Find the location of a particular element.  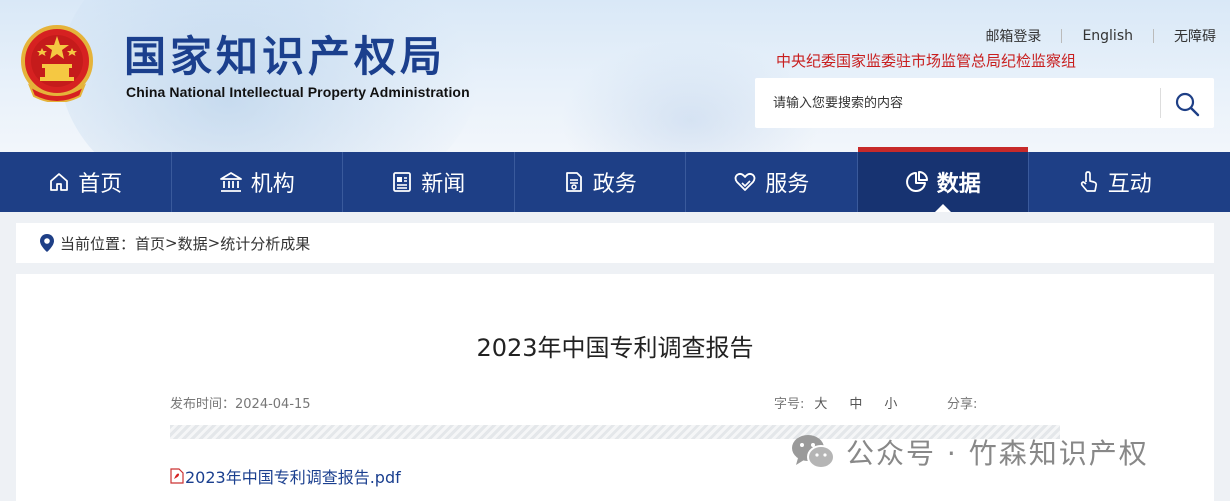

article-title: 2023年中国专利调查报告 is located at coordinates (615, 348).